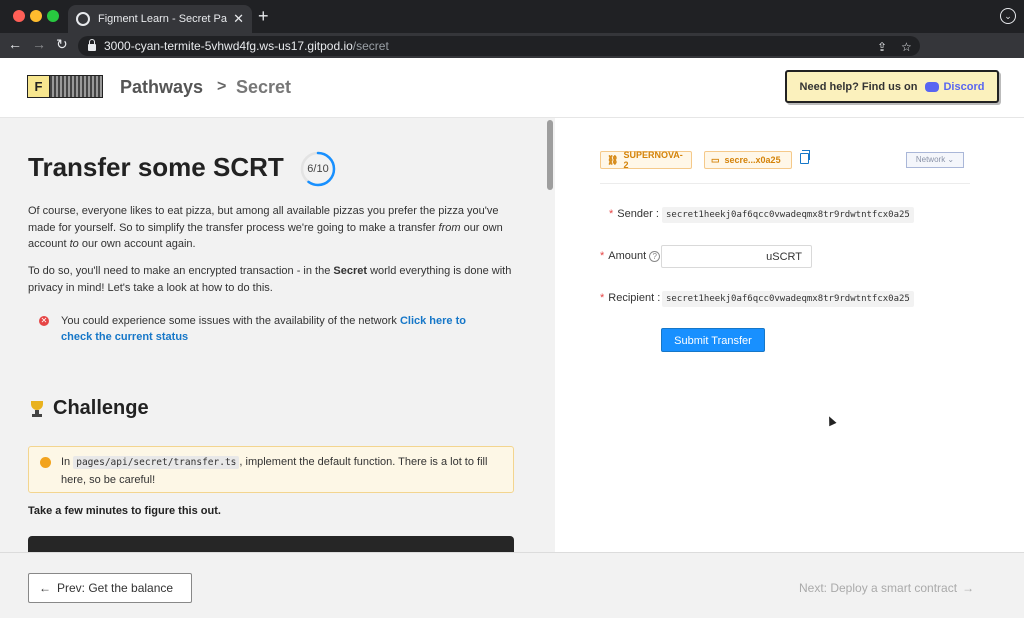  Describe the element at coordinates (633, 256) in the screenshot. I see `amount-label: *Amount? :` at that location.